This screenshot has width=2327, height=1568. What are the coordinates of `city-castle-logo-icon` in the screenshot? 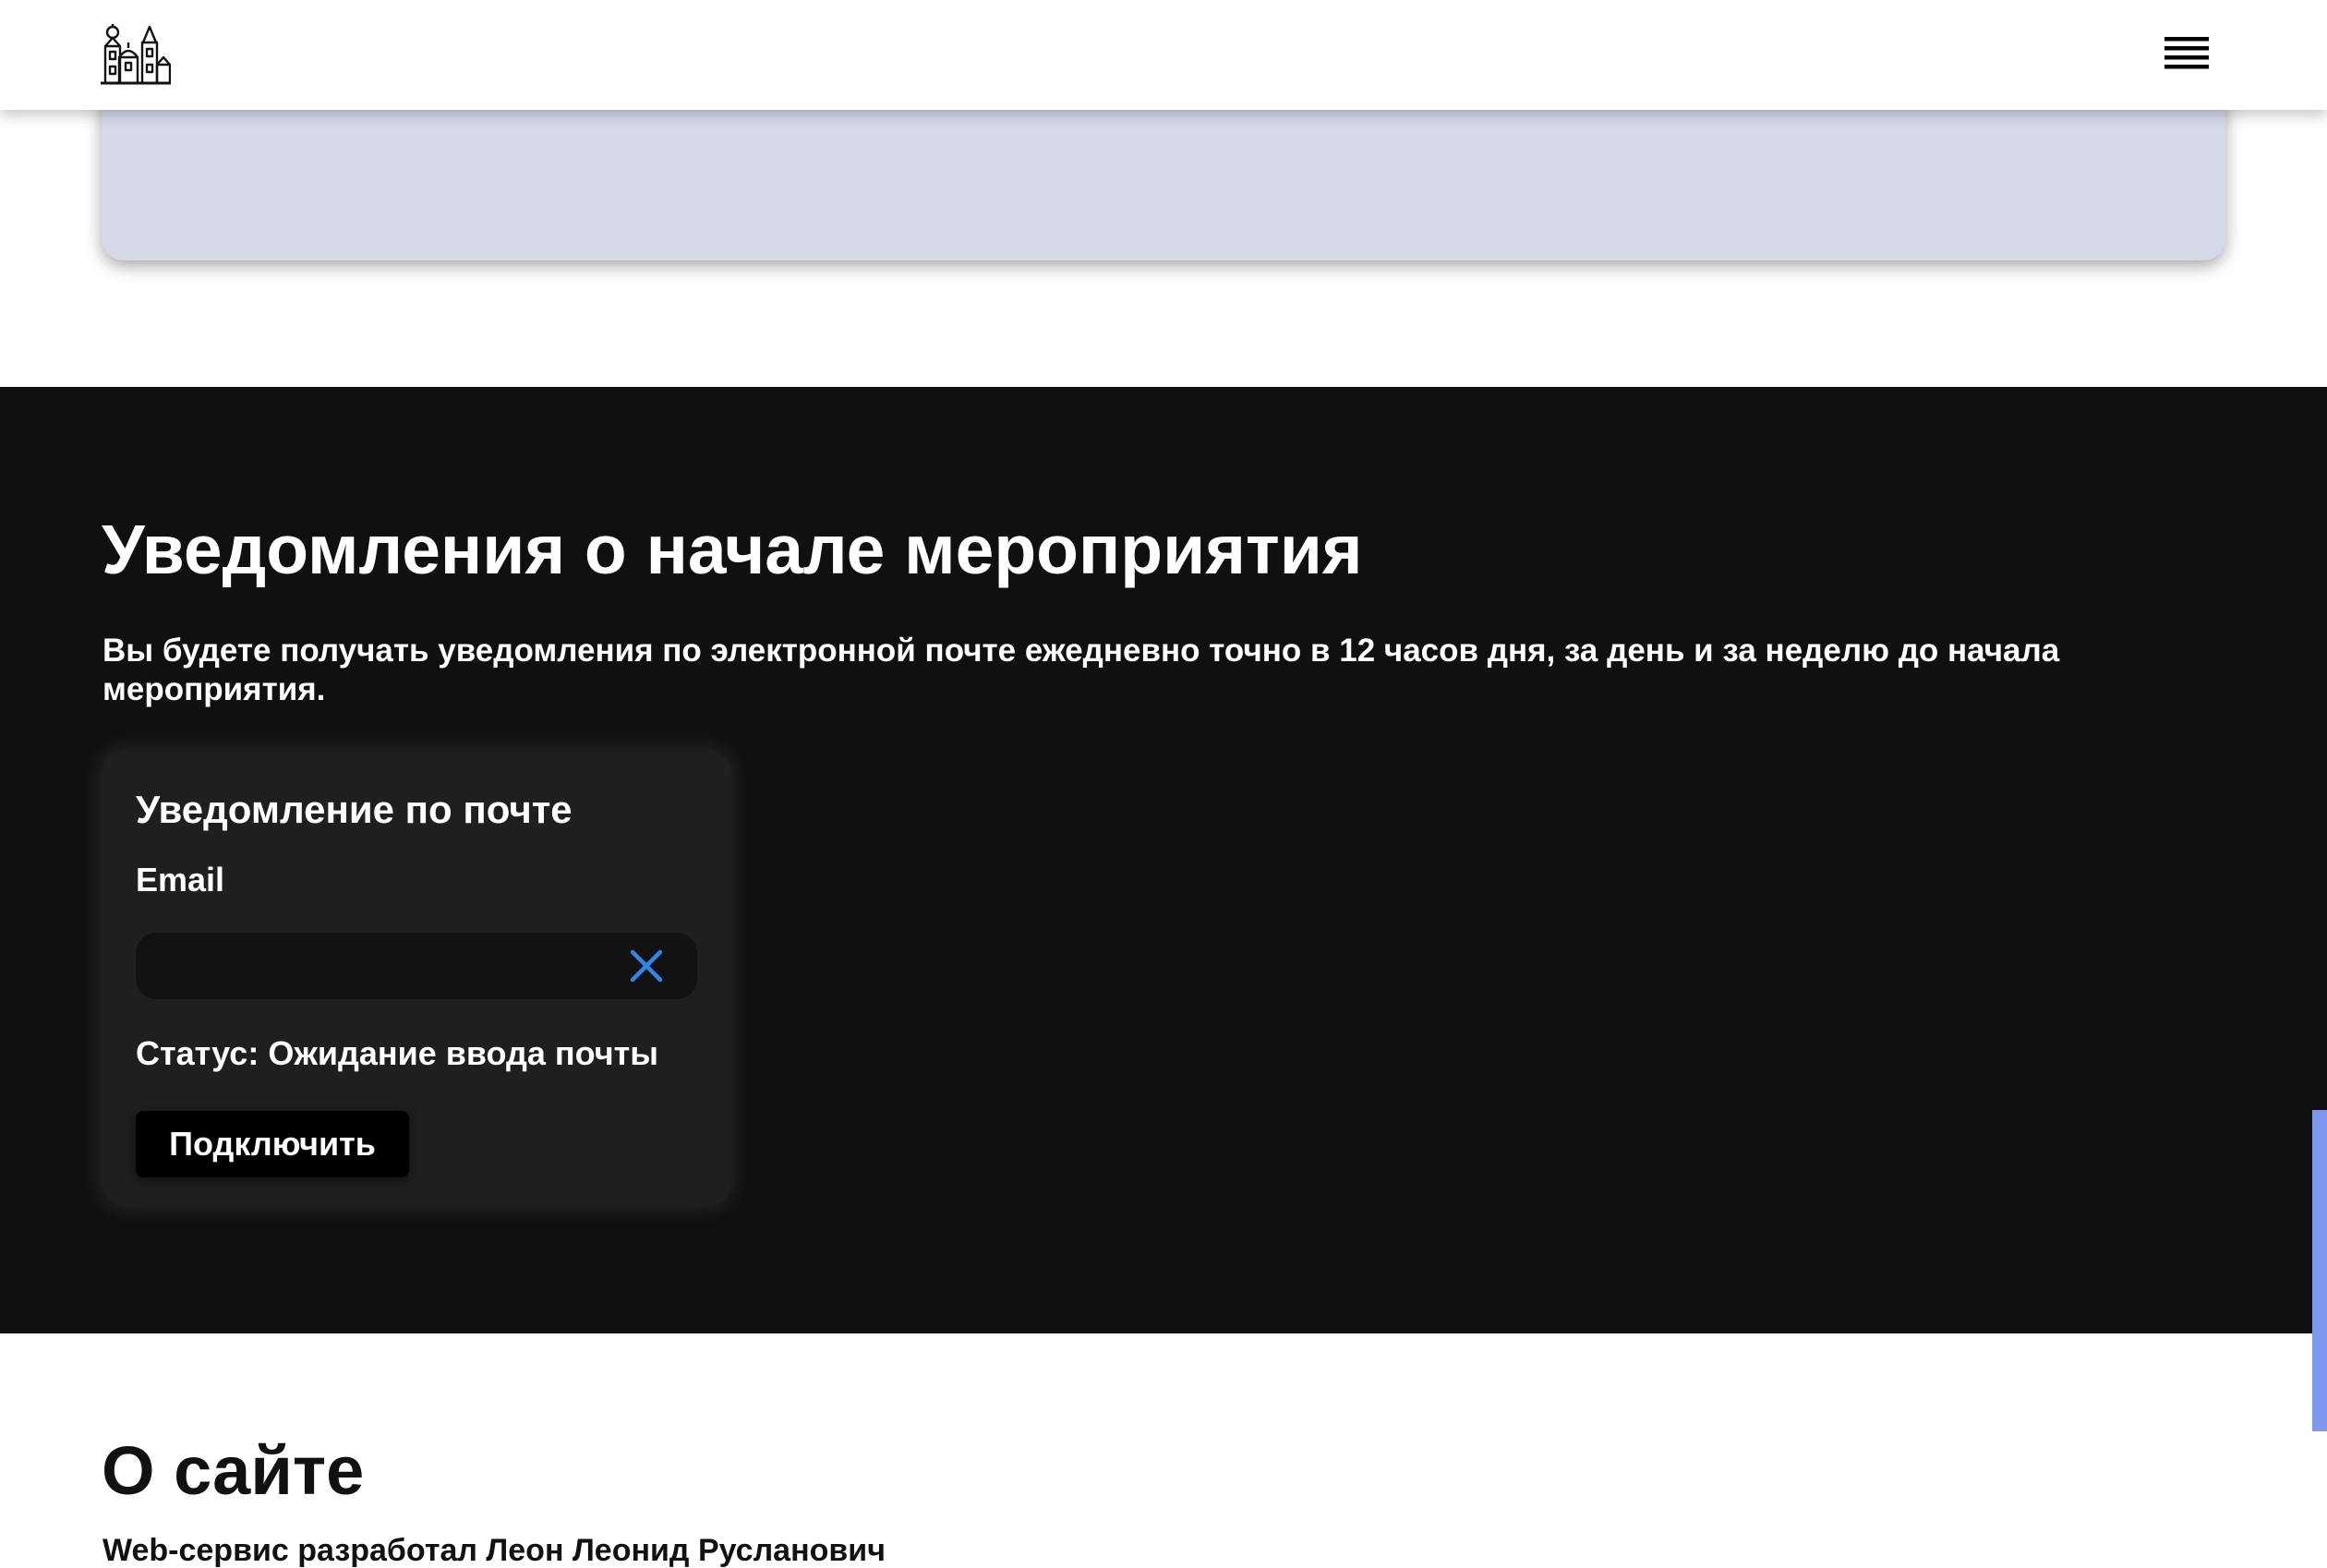 It's located at (136, 54).